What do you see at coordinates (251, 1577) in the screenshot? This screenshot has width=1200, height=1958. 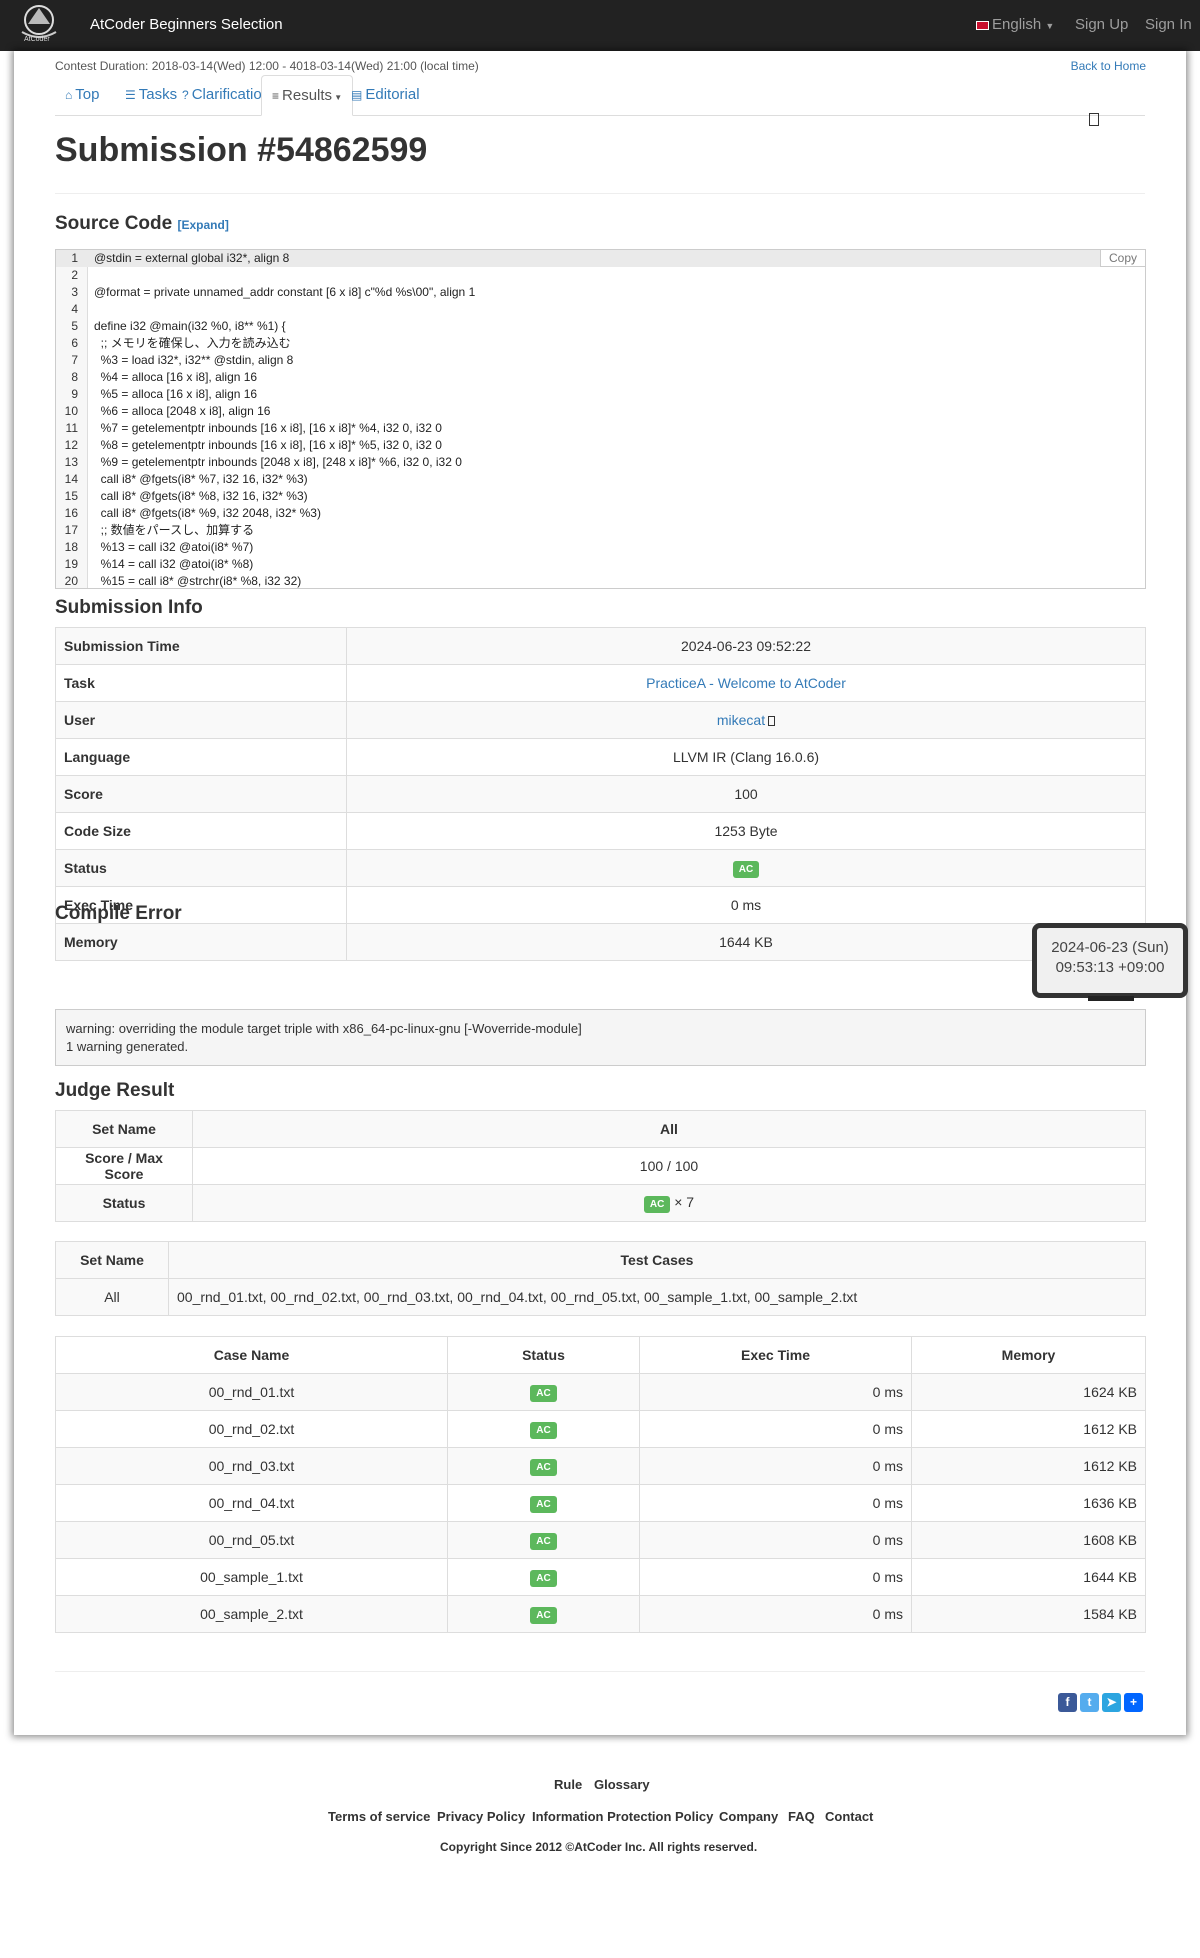 I see `case-name-cell: 00_sample_1.txt` at bounding box center [251, 1577].